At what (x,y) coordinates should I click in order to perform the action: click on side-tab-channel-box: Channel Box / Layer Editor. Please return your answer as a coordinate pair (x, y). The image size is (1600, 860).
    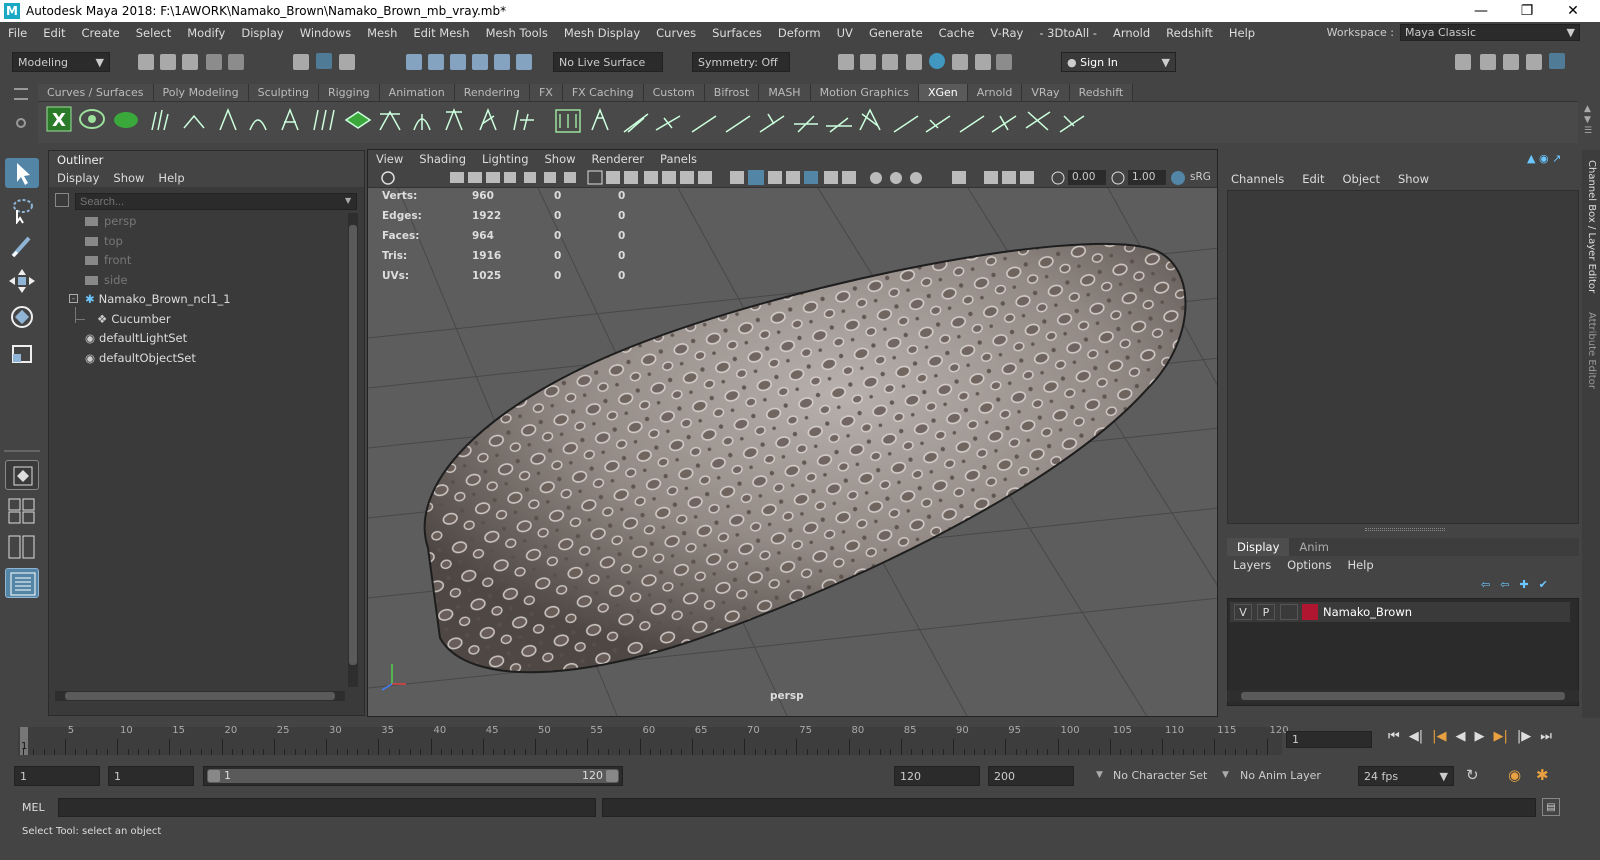
    Looking at the image, I should click on (1591, 226).